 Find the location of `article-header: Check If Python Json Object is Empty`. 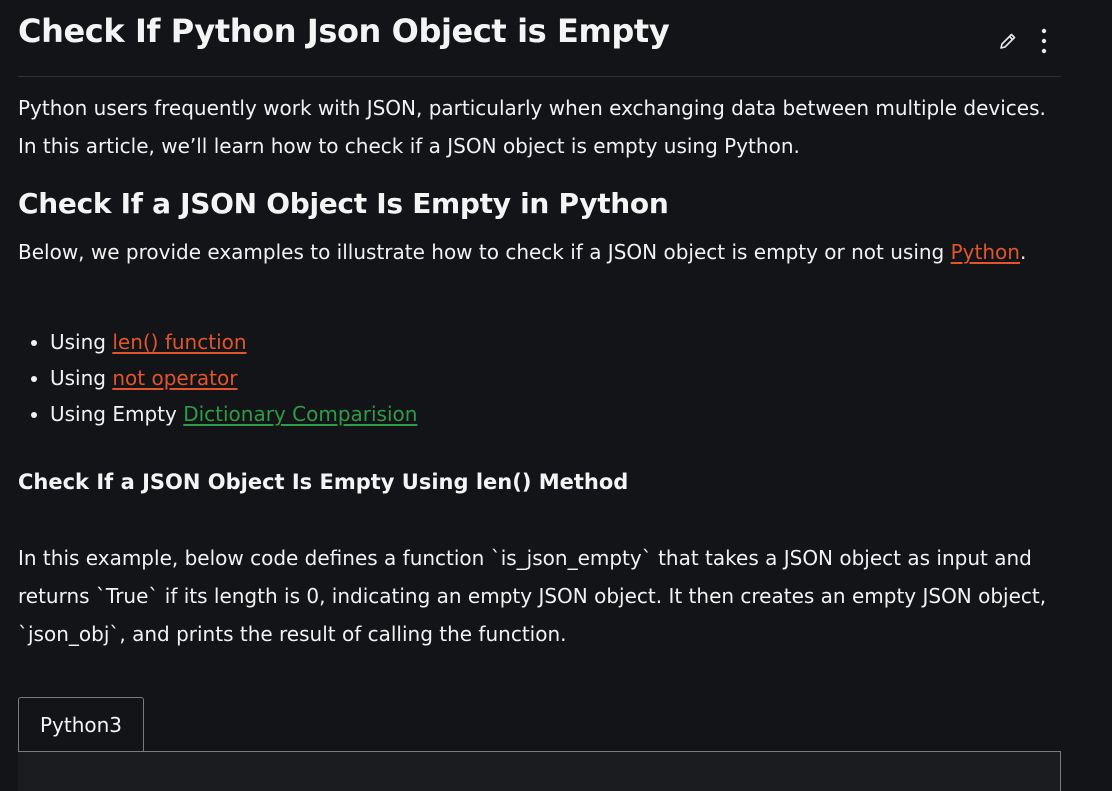

article-header: Check If Python Json Object is Empty is located at coordinates (539, 38).